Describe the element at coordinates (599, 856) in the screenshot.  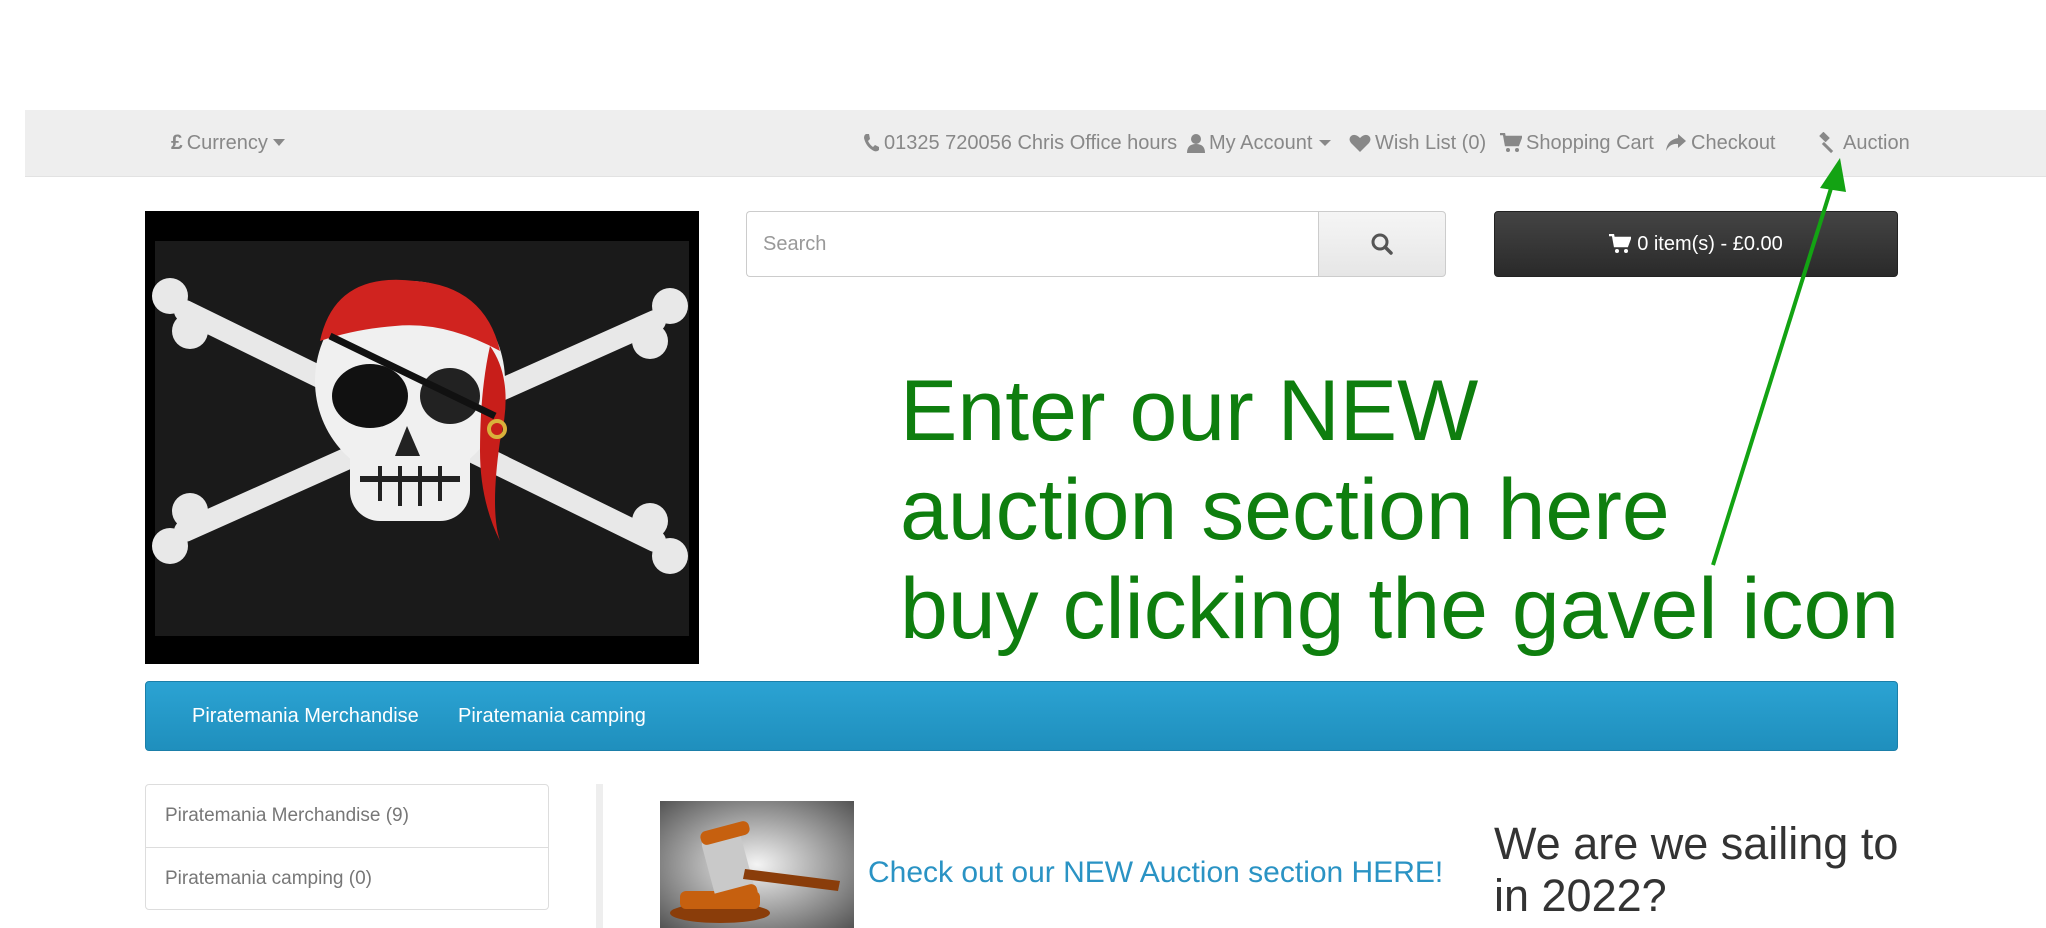
I see `column-divider` at that location.